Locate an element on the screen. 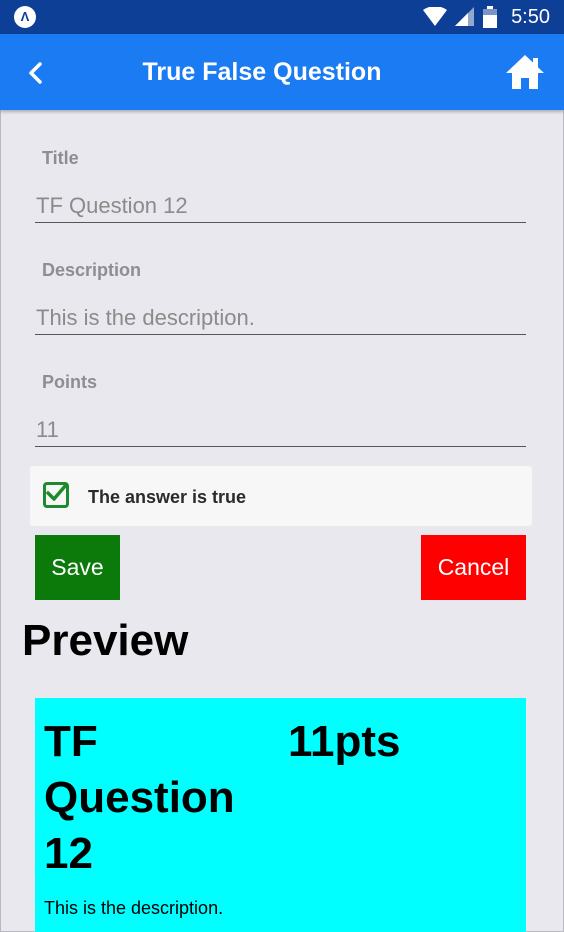  answer-true-label: The answer is true is located at coordinates (167, 497).